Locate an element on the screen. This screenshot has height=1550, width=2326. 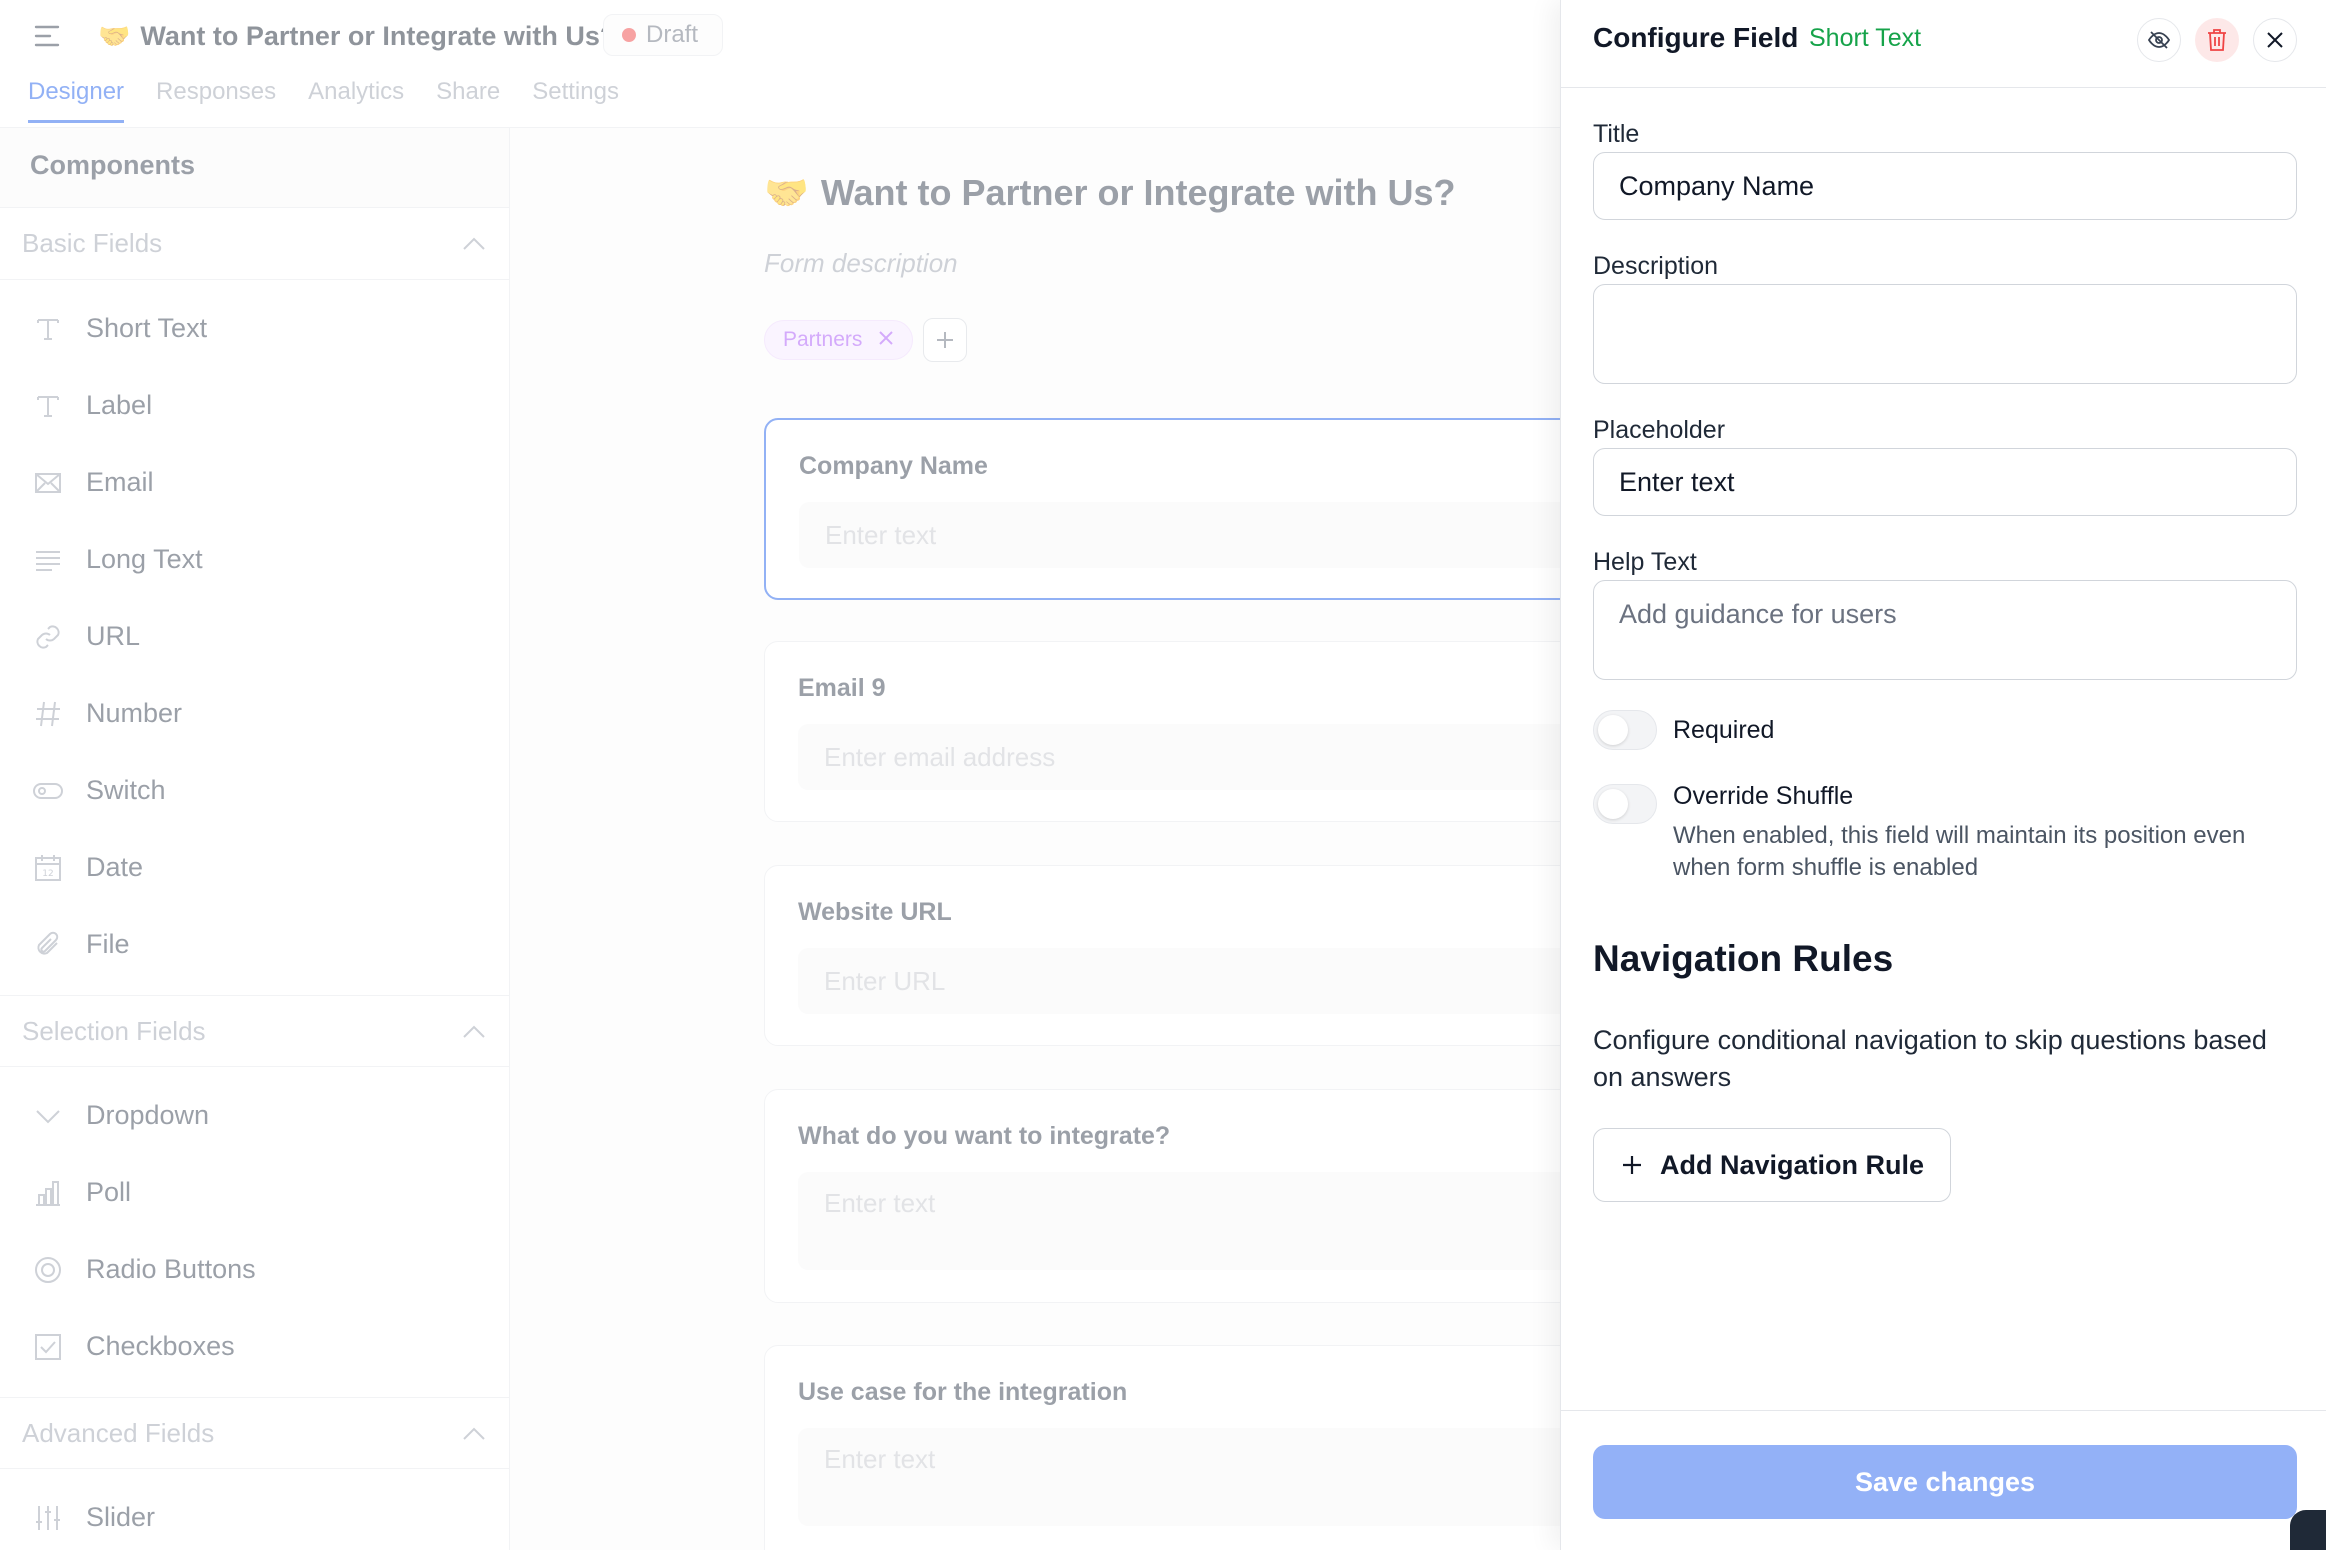
panel-header: Configure Field Short Text is located at coordinates (1943, 44).